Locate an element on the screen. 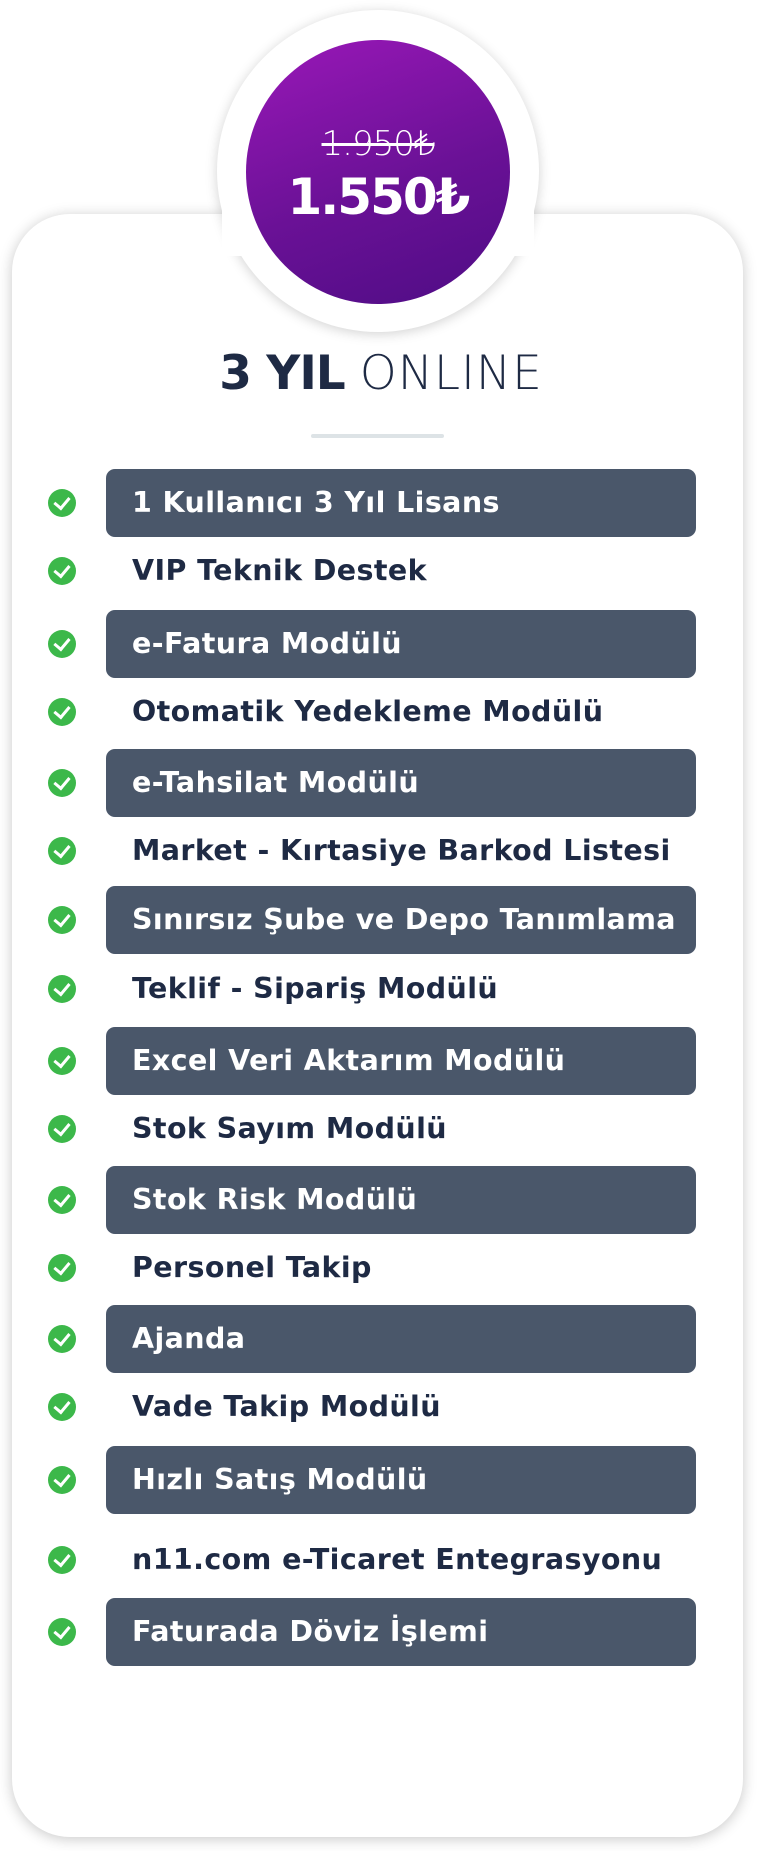  feature-item: Teklif - Sipariş Modülü is located at coordinates (381, 989).